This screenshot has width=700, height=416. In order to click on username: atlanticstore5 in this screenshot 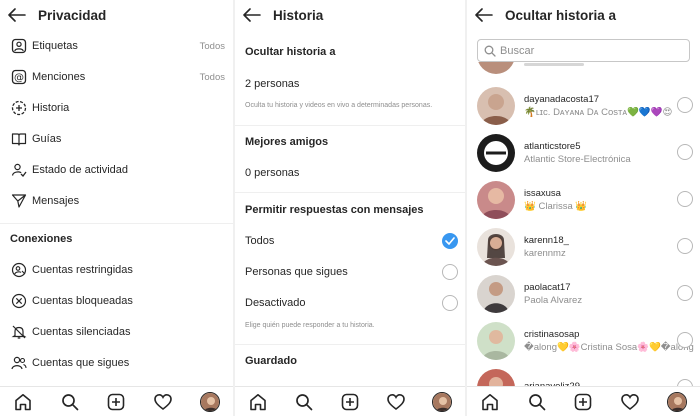, I will do `click(552, 146)`.